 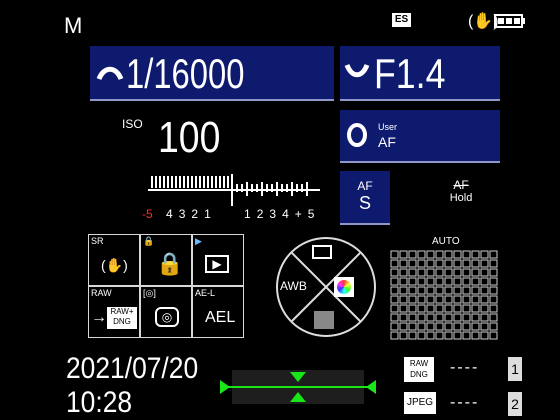 What do you see at coordinates (324, 320) in the screenshot?
I see `crossed-filter-icon` at bounding box center [324, 320].